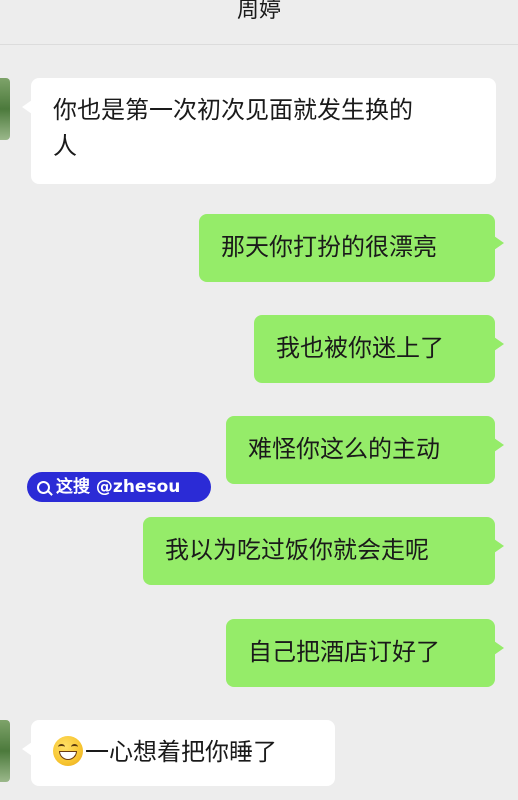  What do you see at coordinates (259, 131) in the screenshot?
I see `incoming-message-bubble: 你也是第一次初次见面就发生换的 人` at bounding box center [259, 131].